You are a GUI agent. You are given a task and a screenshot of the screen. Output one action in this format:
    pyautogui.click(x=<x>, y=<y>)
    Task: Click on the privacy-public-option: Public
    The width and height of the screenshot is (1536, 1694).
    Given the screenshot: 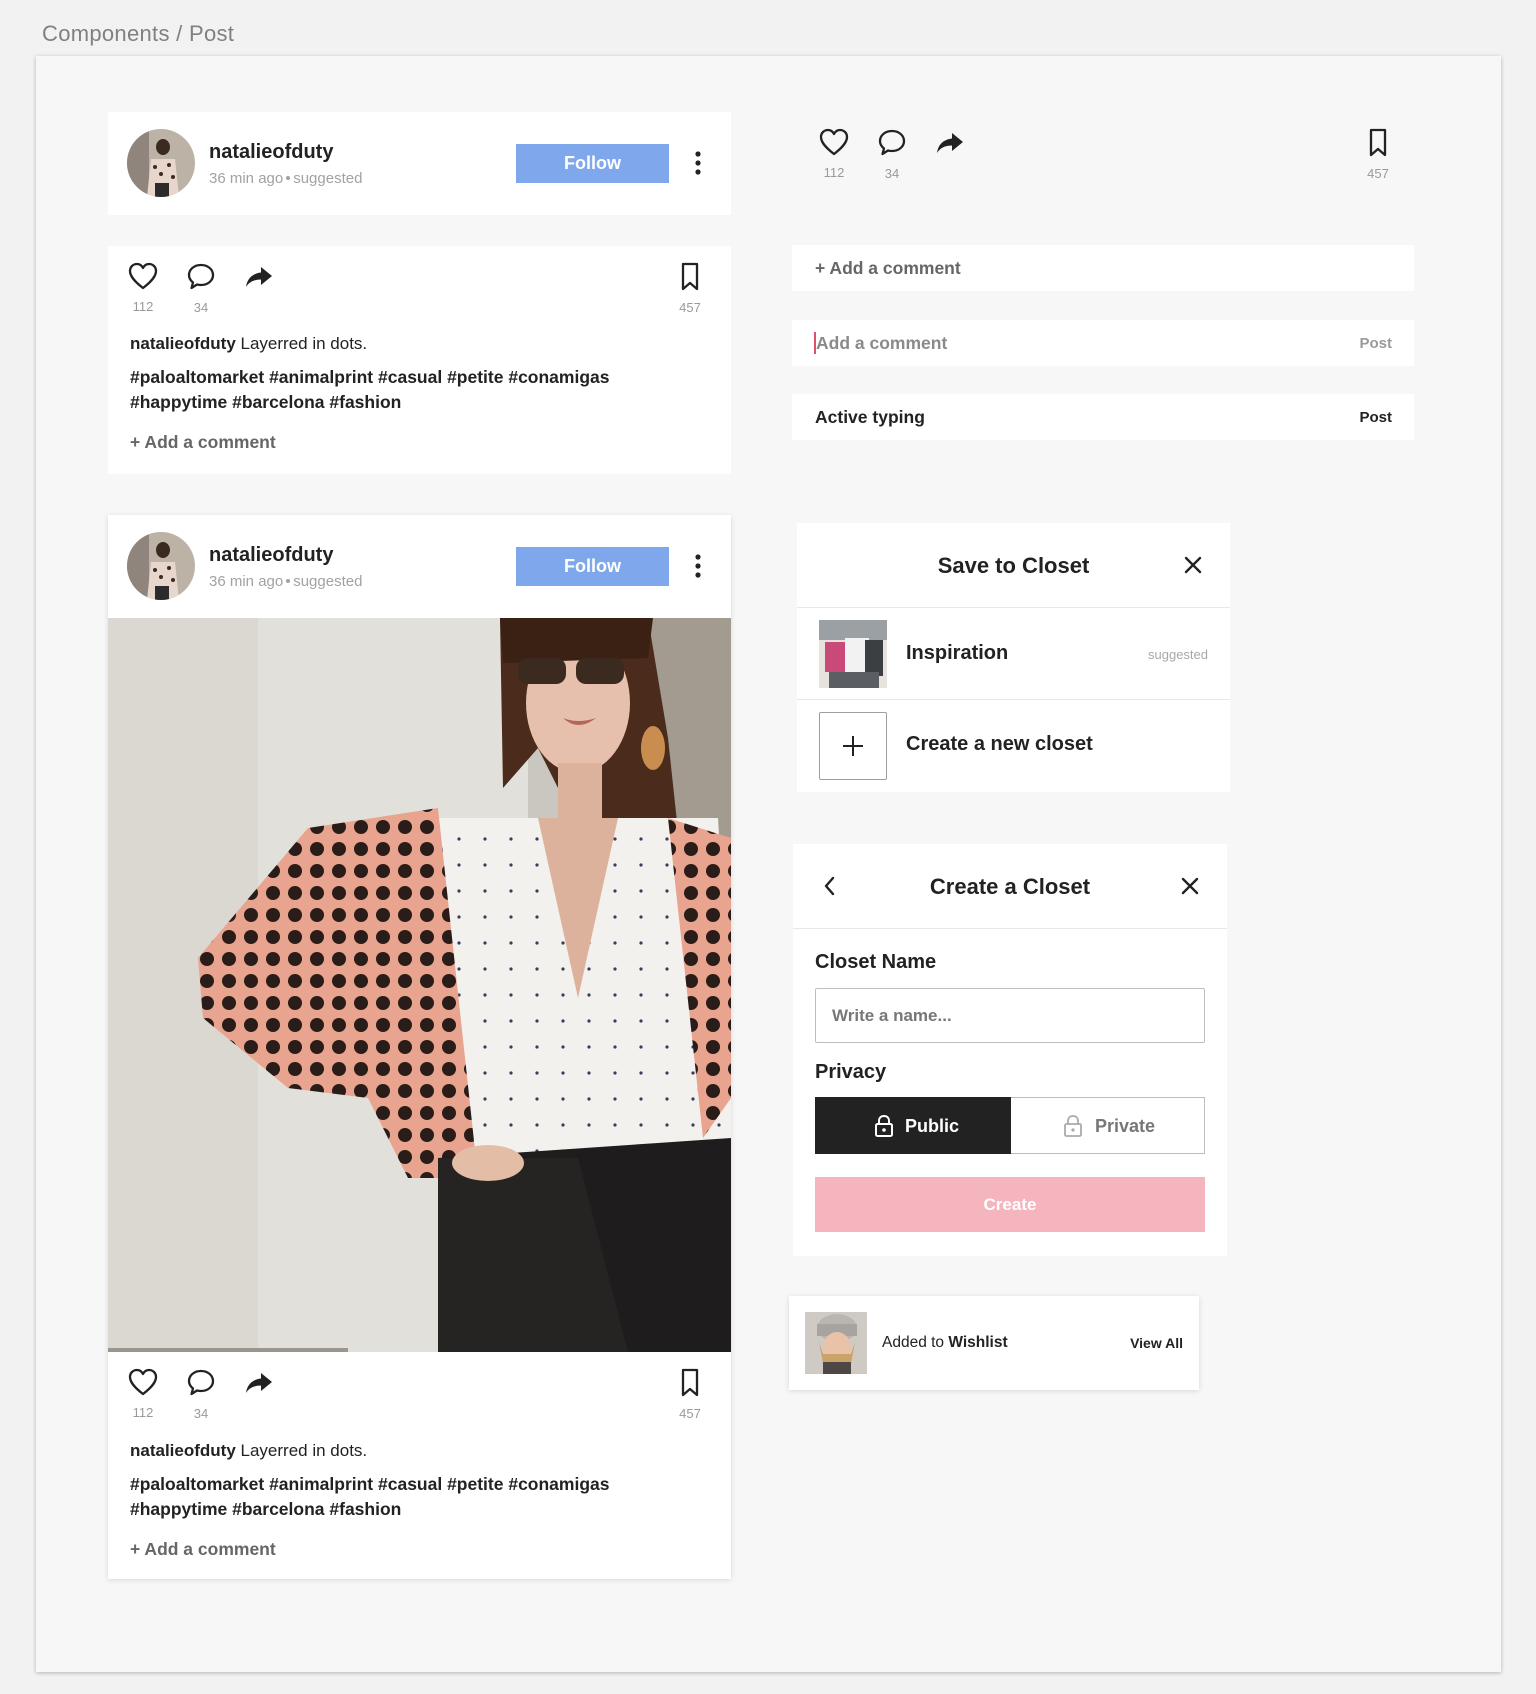 What is the action you would take?
    pyautogui.click(x=913, y=1125)
    